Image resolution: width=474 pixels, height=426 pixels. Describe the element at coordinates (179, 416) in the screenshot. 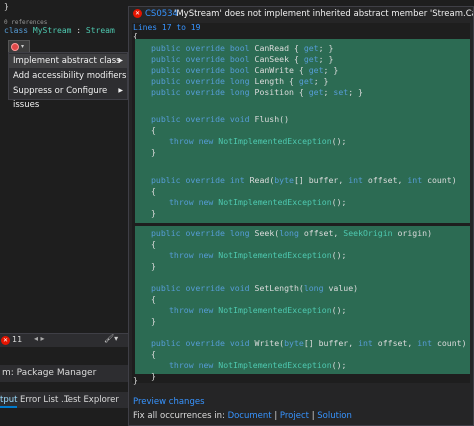

I see `fix-all-label: Fix all occurrences in:` at that location.